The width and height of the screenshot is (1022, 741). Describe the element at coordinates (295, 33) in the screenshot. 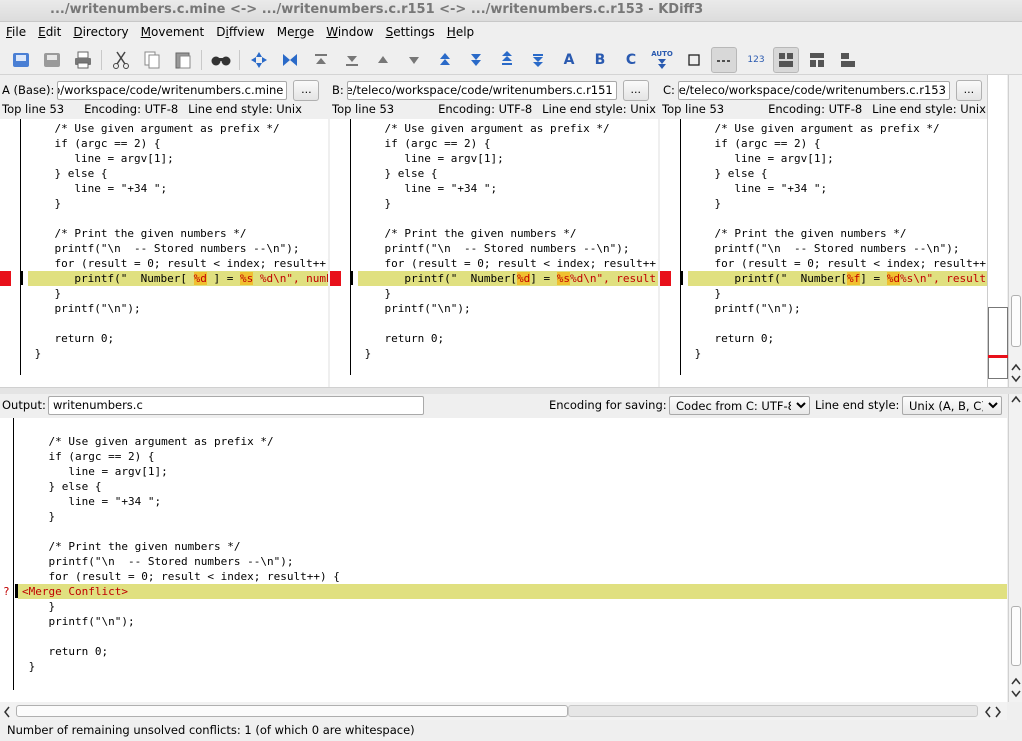

I see `menu-merge: Merge` at that location.